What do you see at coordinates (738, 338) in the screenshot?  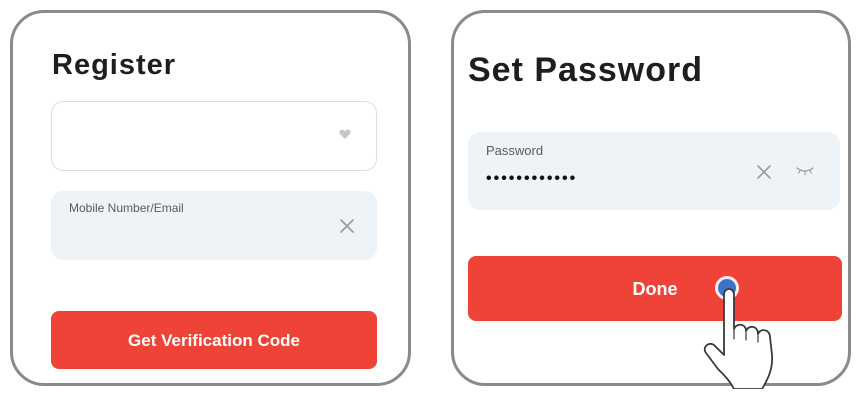 I see `hand-pointer-icon` at bounding box center [738, 338].